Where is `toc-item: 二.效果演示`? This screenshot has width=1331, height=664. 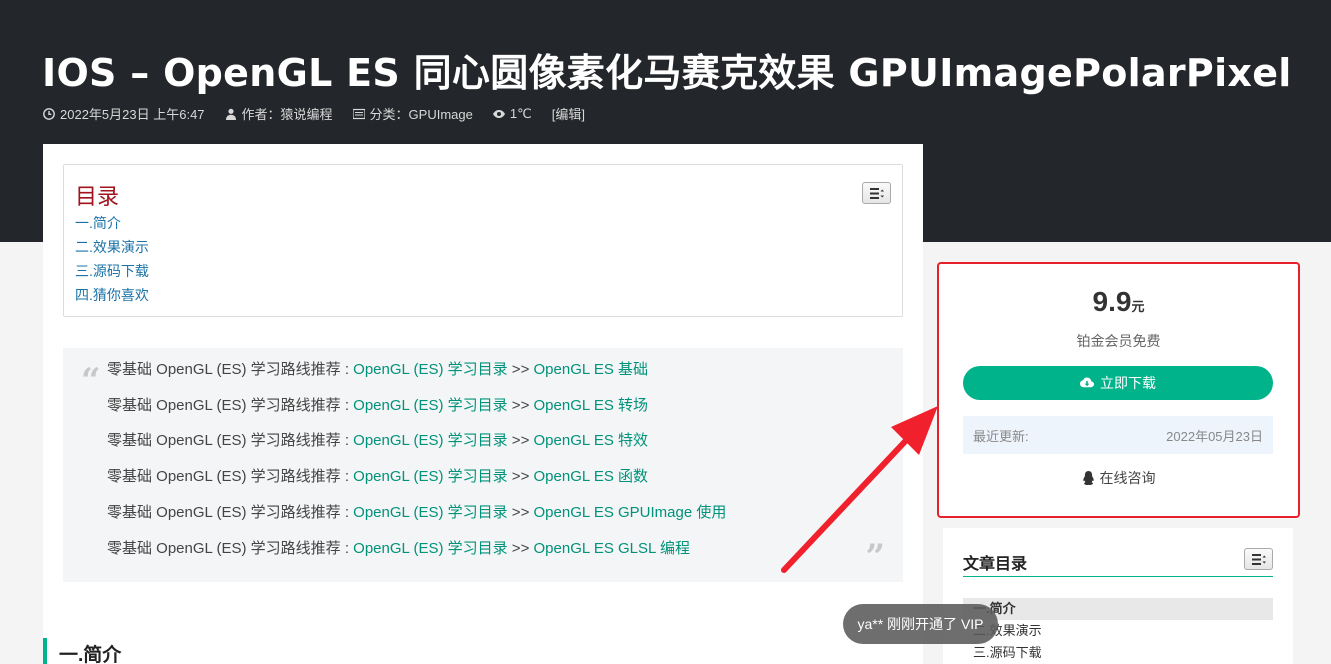
toc-item: 二.效果演示 is located at coordinates (112, 247).